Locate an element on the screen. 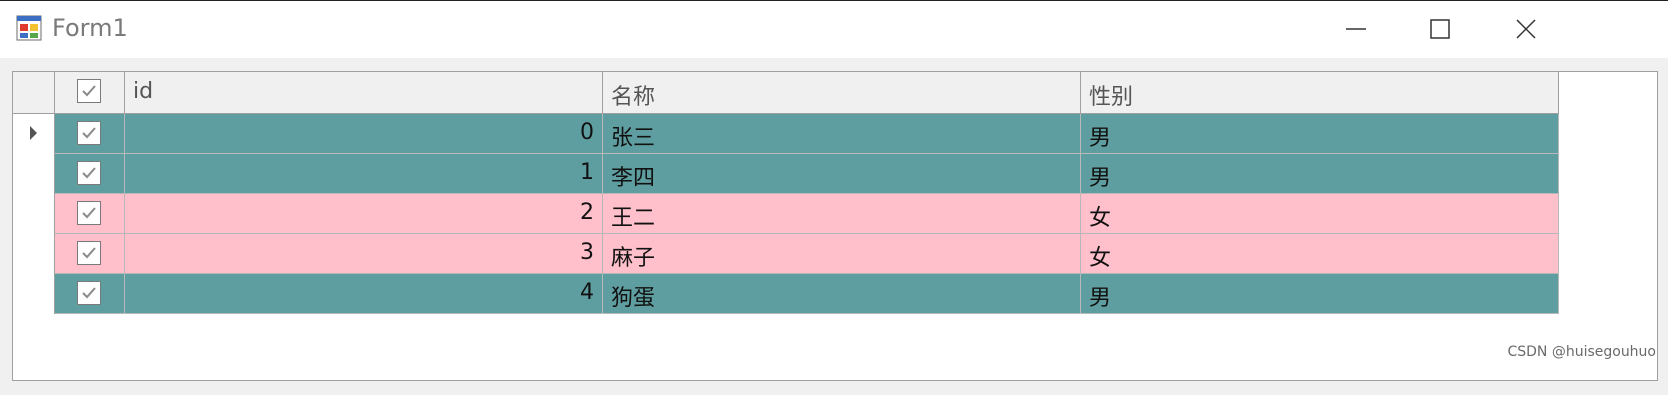  id-cell: 1 is located at coordinates (364, 174).